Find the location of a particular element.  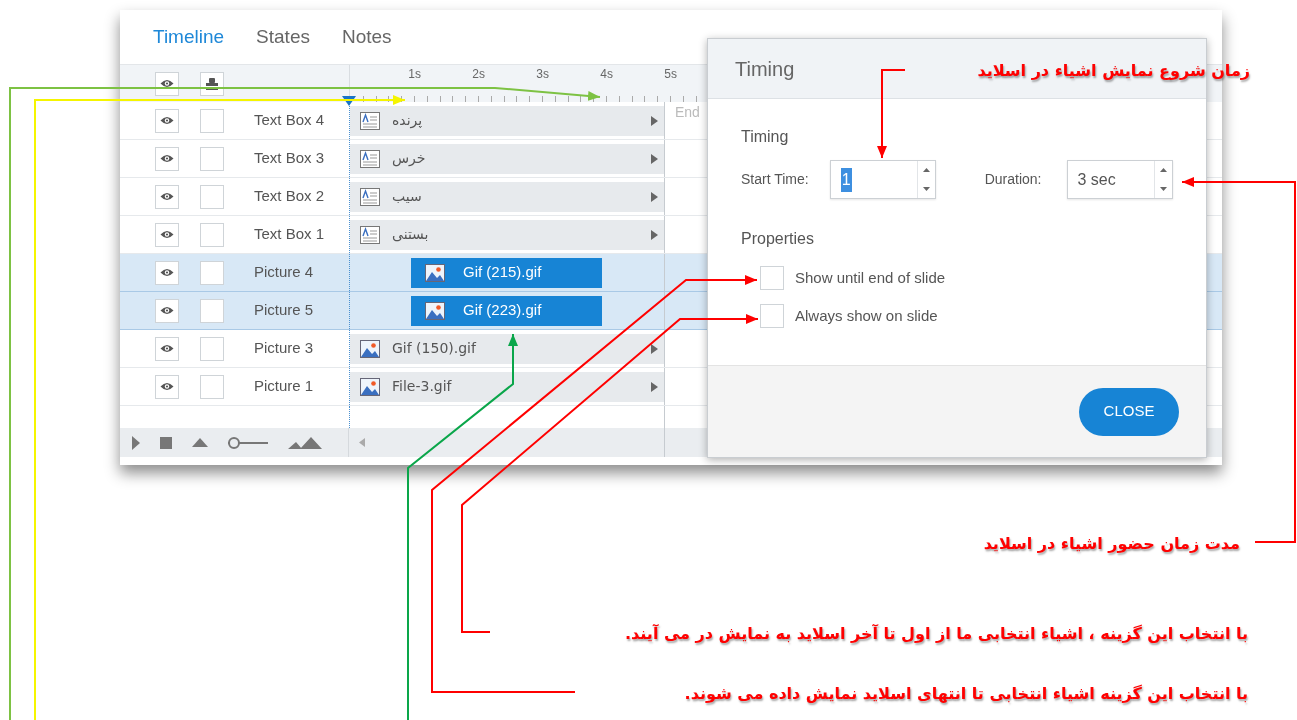

start-time-spinbox: 1 is located at coordinates (882, 179).